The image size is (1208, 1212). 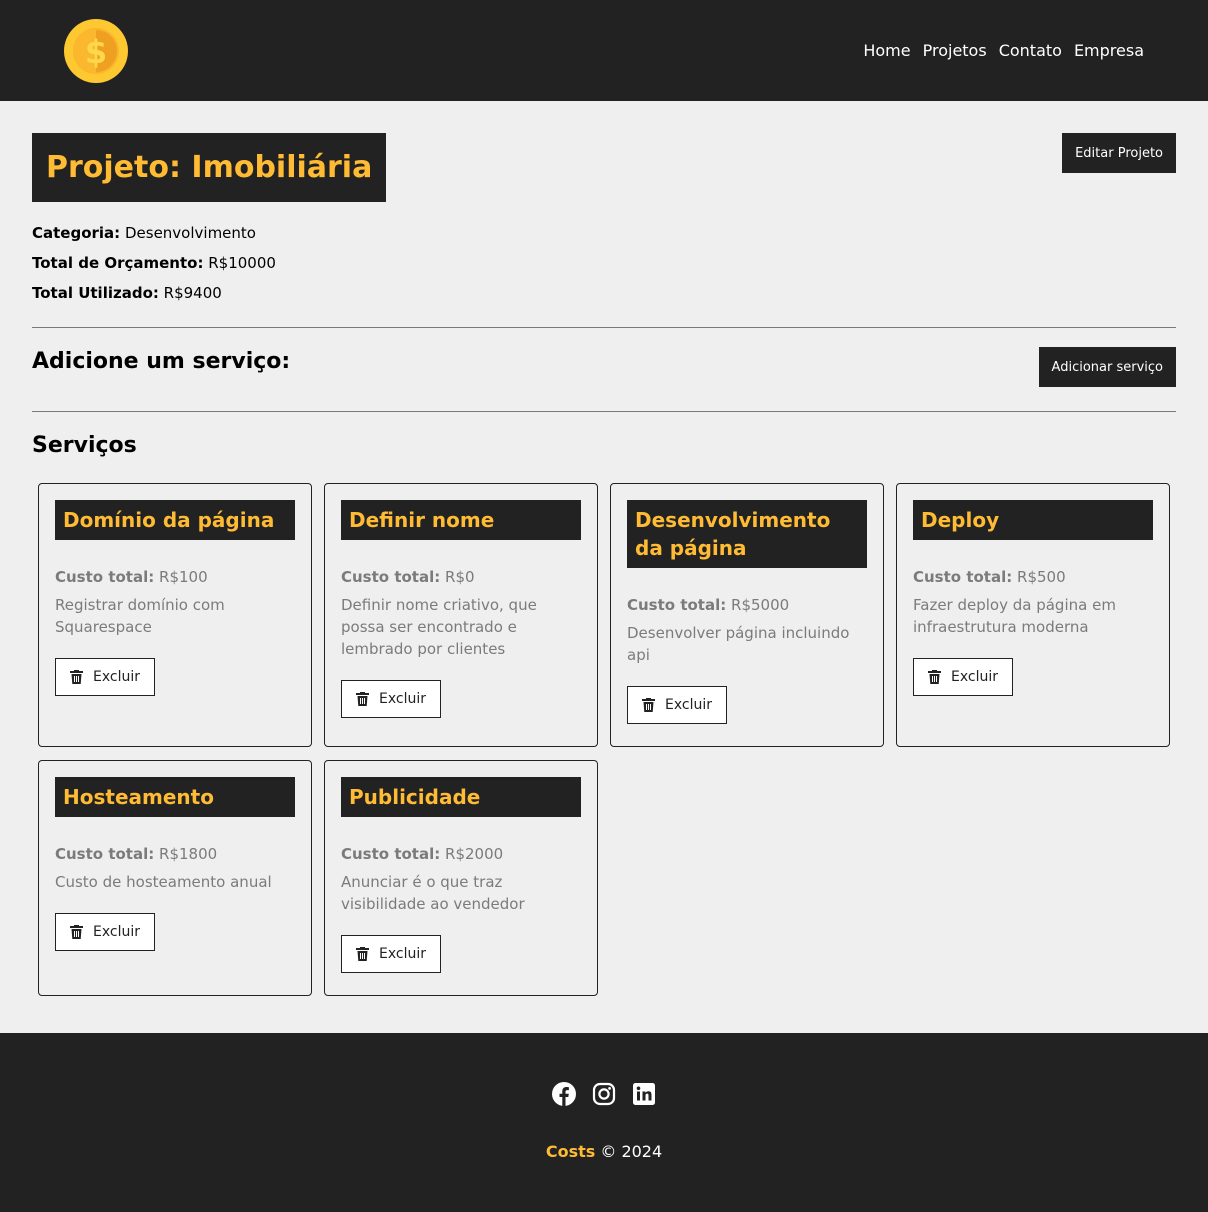 I want to click on nav-link-projetos: Projetos, so click(x=955, y=50).